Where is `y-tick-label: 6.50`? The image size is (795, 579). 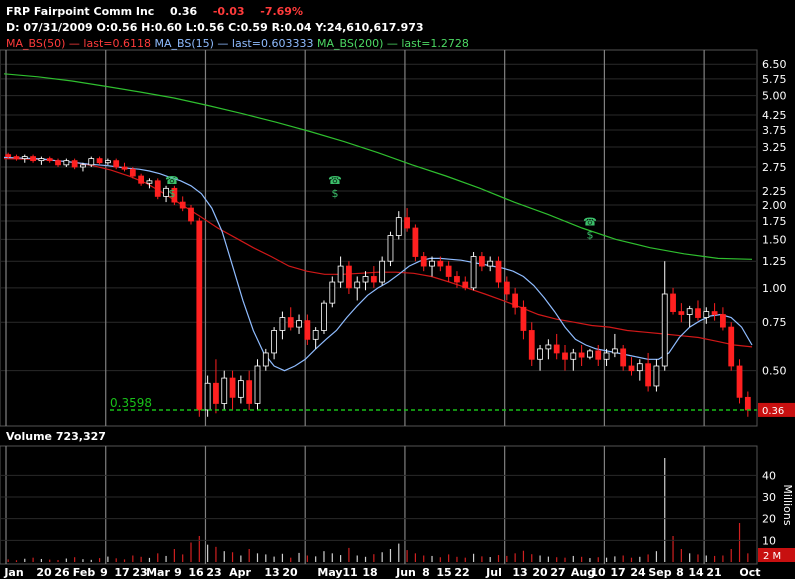 y-tick-label: 6.50 is located at coordinates (774, 64).